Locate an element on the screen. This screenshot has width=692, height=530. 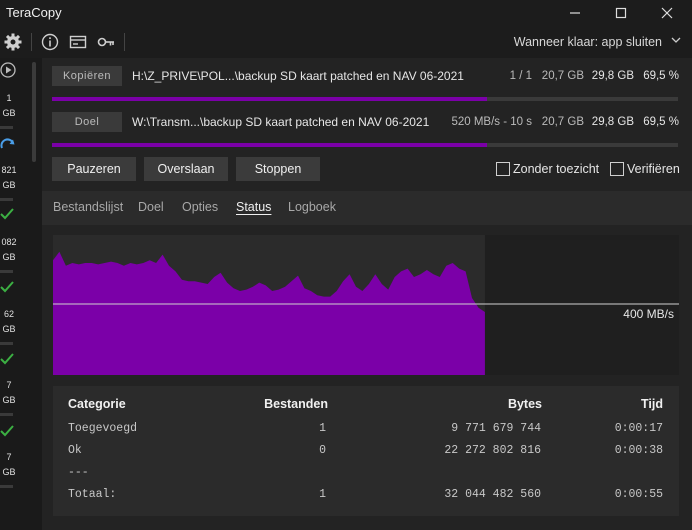
key-icon is located at coordinates (105, 42).